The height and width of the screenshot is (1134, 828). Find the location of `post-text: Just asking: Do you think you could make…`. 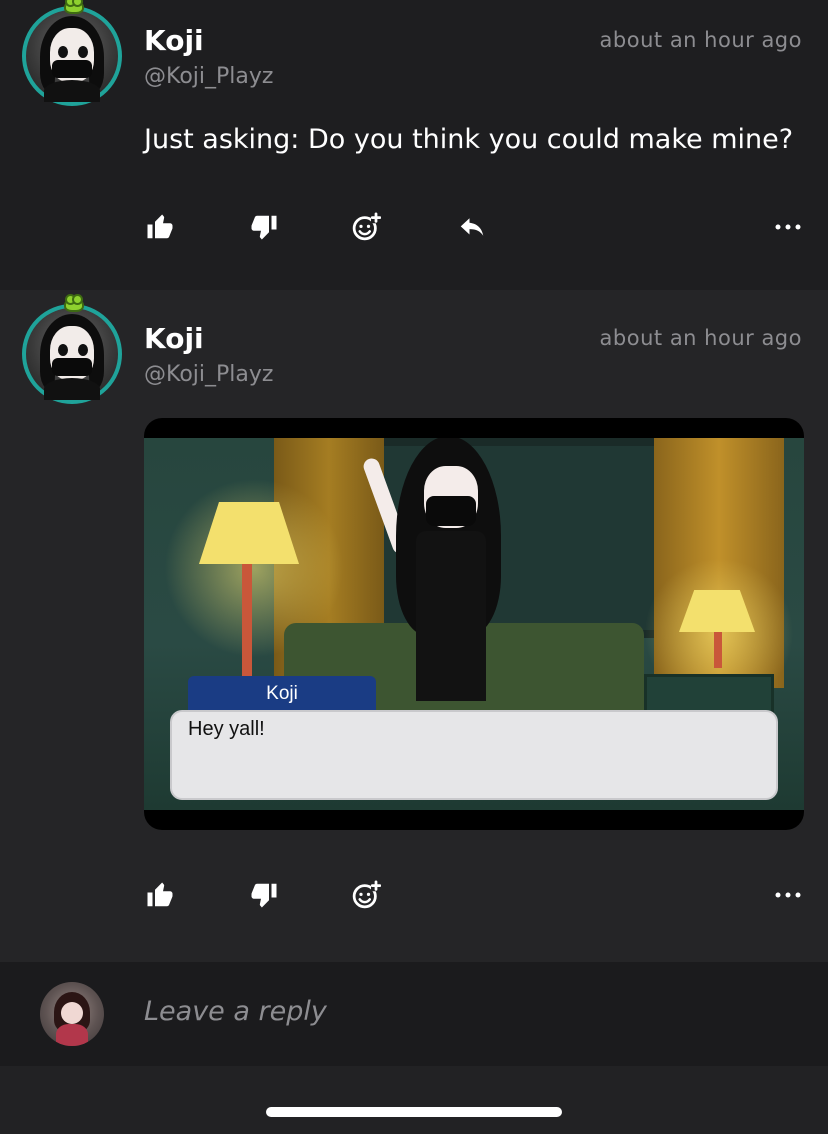

post-text: Just asking: Do you think you could make… is located at coordinates (469, 139).